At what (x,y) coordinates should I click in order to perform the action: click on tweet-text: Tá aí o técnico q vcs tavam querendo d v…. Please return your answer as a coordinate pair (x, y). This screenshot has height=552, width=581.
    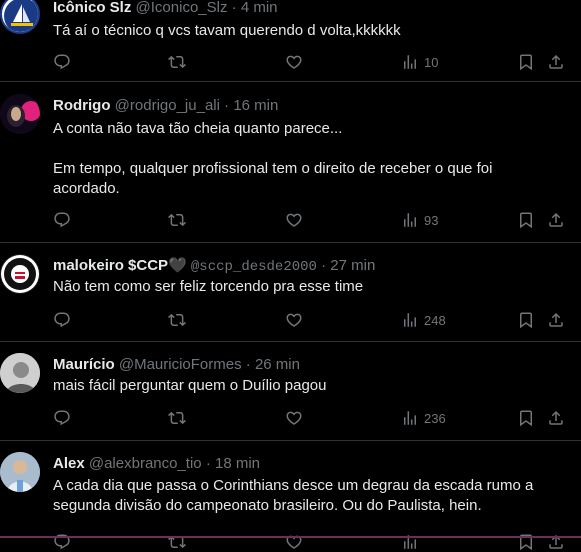
    Looking at the image, I should click on (227, 30).